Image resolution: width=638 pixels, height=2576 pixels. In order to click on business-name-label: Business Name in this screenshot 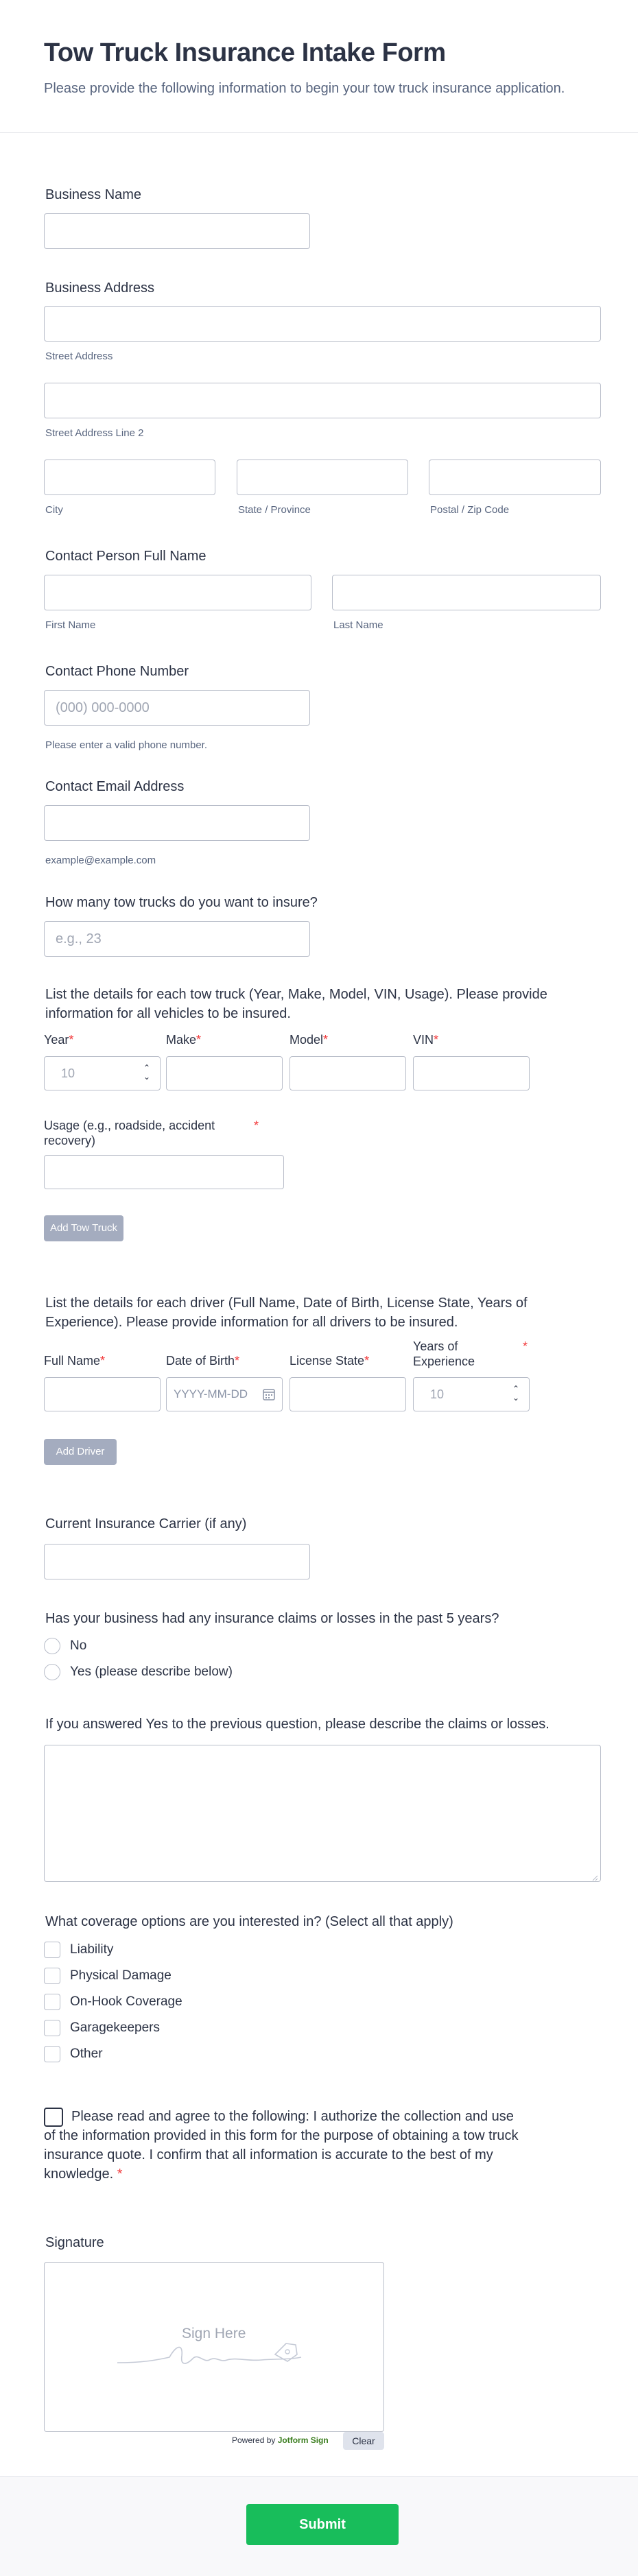, I will do `click(93, 194)`.